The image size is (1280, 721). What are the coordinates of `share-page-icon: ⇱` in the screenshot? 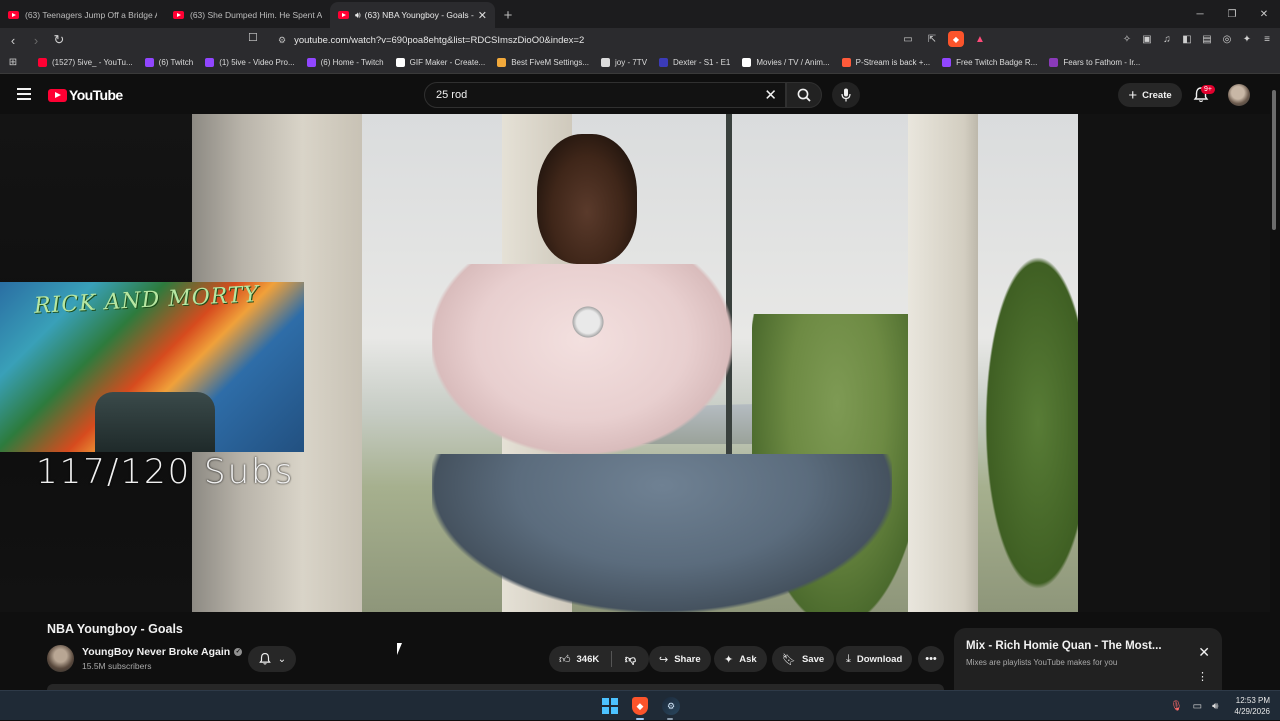 It's located at (932, 39).